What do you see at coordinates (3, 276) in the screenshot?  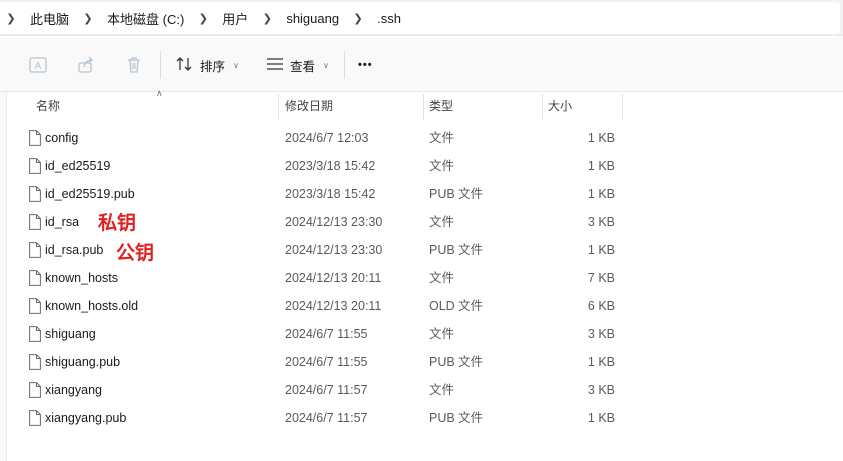 I see `navigation-pane-edge` at bounding box center [3, 276].